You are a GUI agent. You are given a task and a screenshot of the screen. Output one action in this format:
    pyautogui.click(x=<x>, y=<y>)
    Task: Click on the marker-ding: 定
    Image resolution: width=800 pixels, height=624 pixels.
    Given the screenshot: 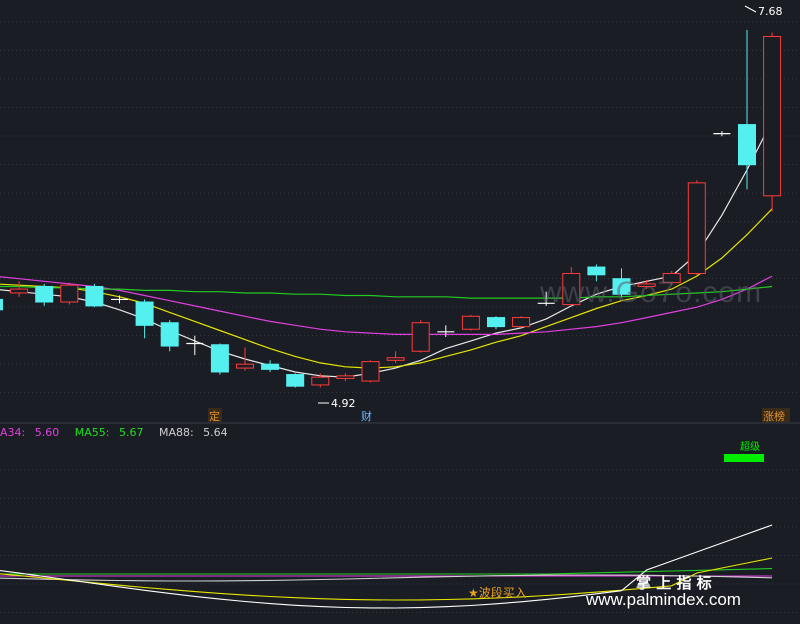 What is the action you would take?
    pyautogui.click(x=215, y=415)
    